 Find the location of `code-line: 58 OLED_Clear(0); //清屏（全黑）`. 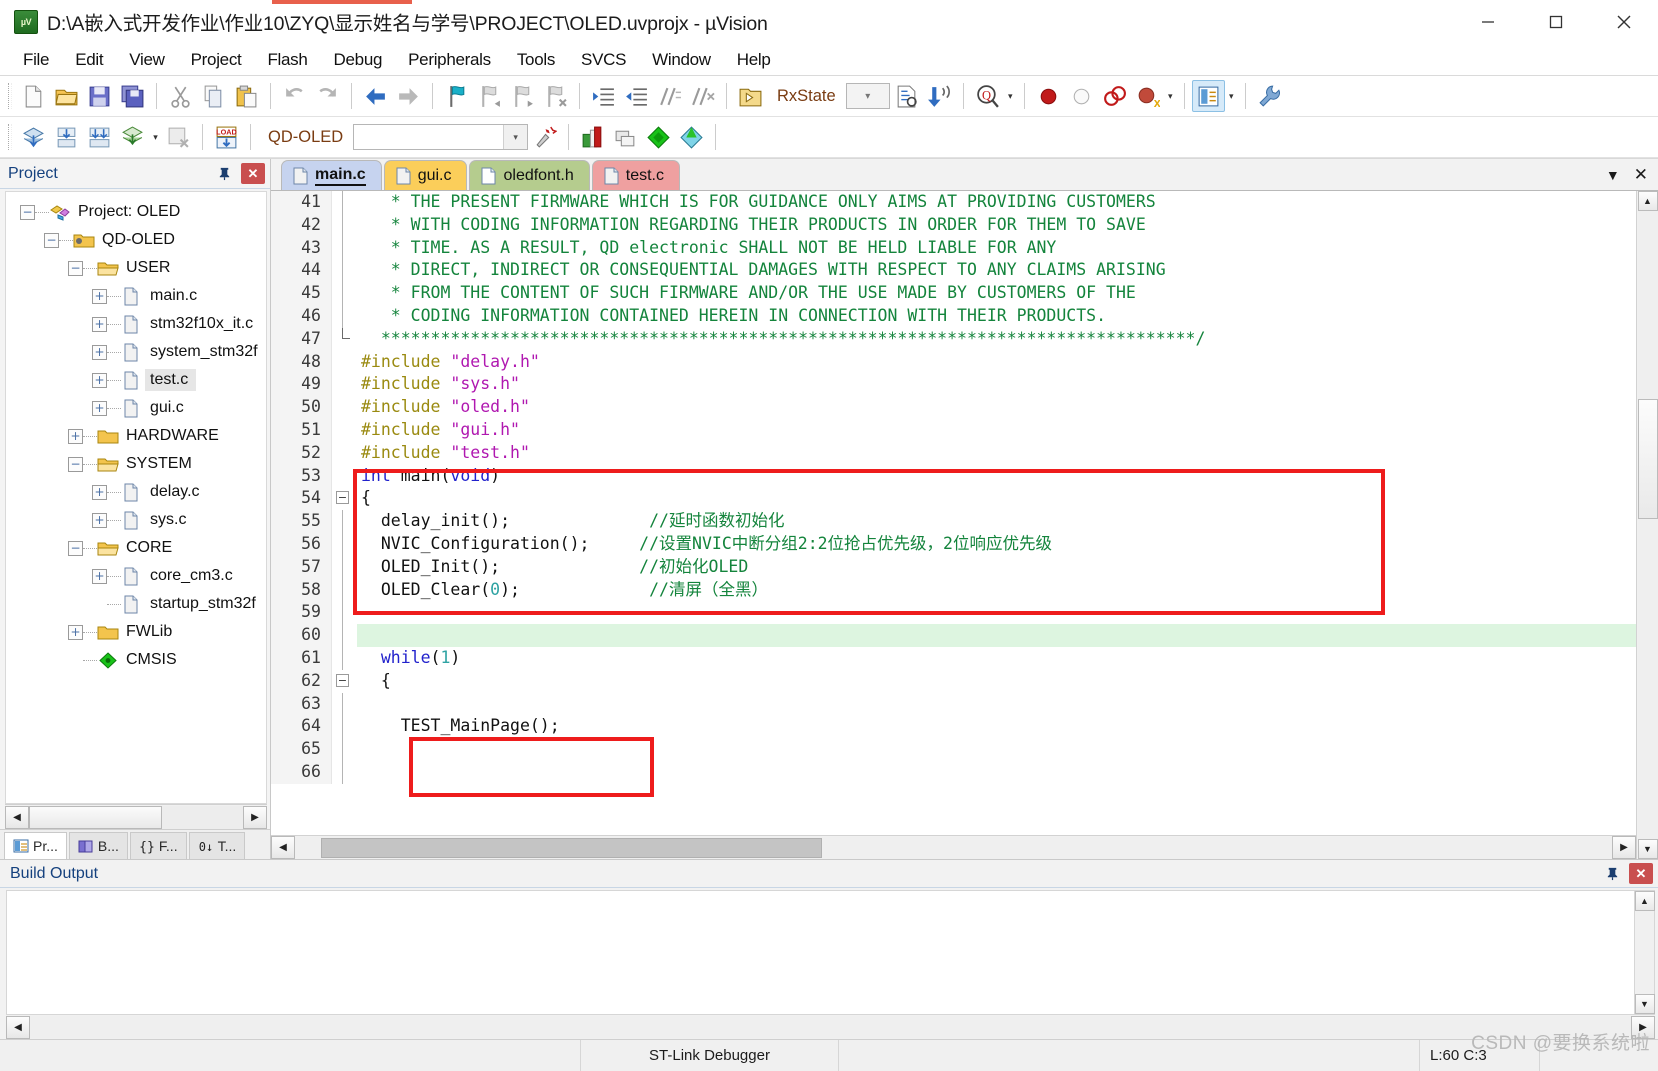

code-line: 58 OLED_Clear(0); //清屏（全黑） is located at coordinates (953, 590).